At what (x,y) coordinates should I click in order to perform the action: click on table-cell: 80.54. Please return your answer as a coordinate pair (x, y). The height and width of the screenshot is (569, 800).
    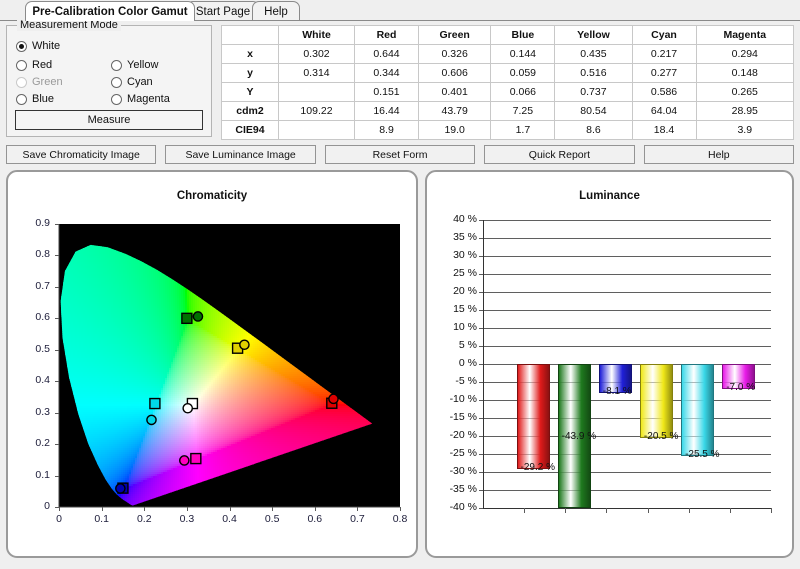
    Looking at the image, I should click on (593, 111).